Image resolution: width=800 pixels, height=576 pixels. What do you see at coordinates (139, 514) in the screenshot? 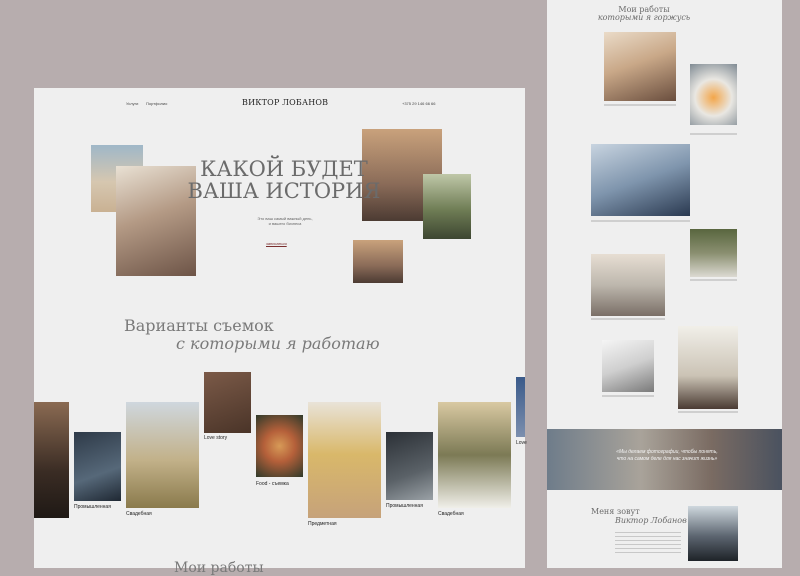
I see `service-label-wedding: Свадебная` at bounding box center [139, 514].